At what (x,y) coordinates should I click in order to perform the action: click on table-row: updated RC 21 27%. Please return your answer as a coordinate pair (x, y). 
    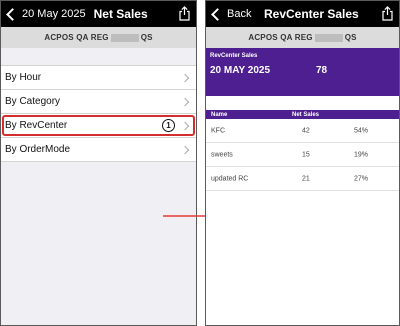
    Looking at the image, I should click on (302, 179).